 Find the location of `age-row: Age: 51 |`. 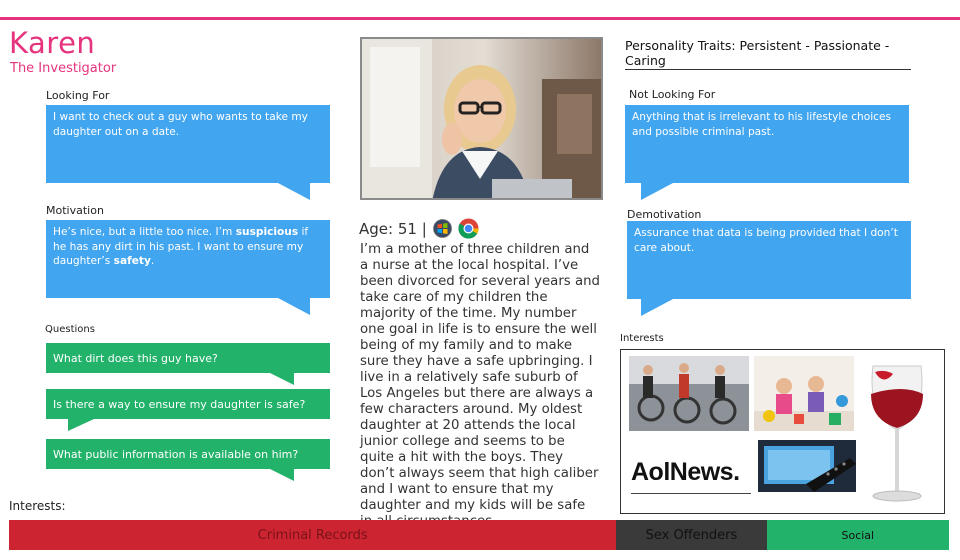

age-row: Age: 51 | is located at coordinates (419, 228).